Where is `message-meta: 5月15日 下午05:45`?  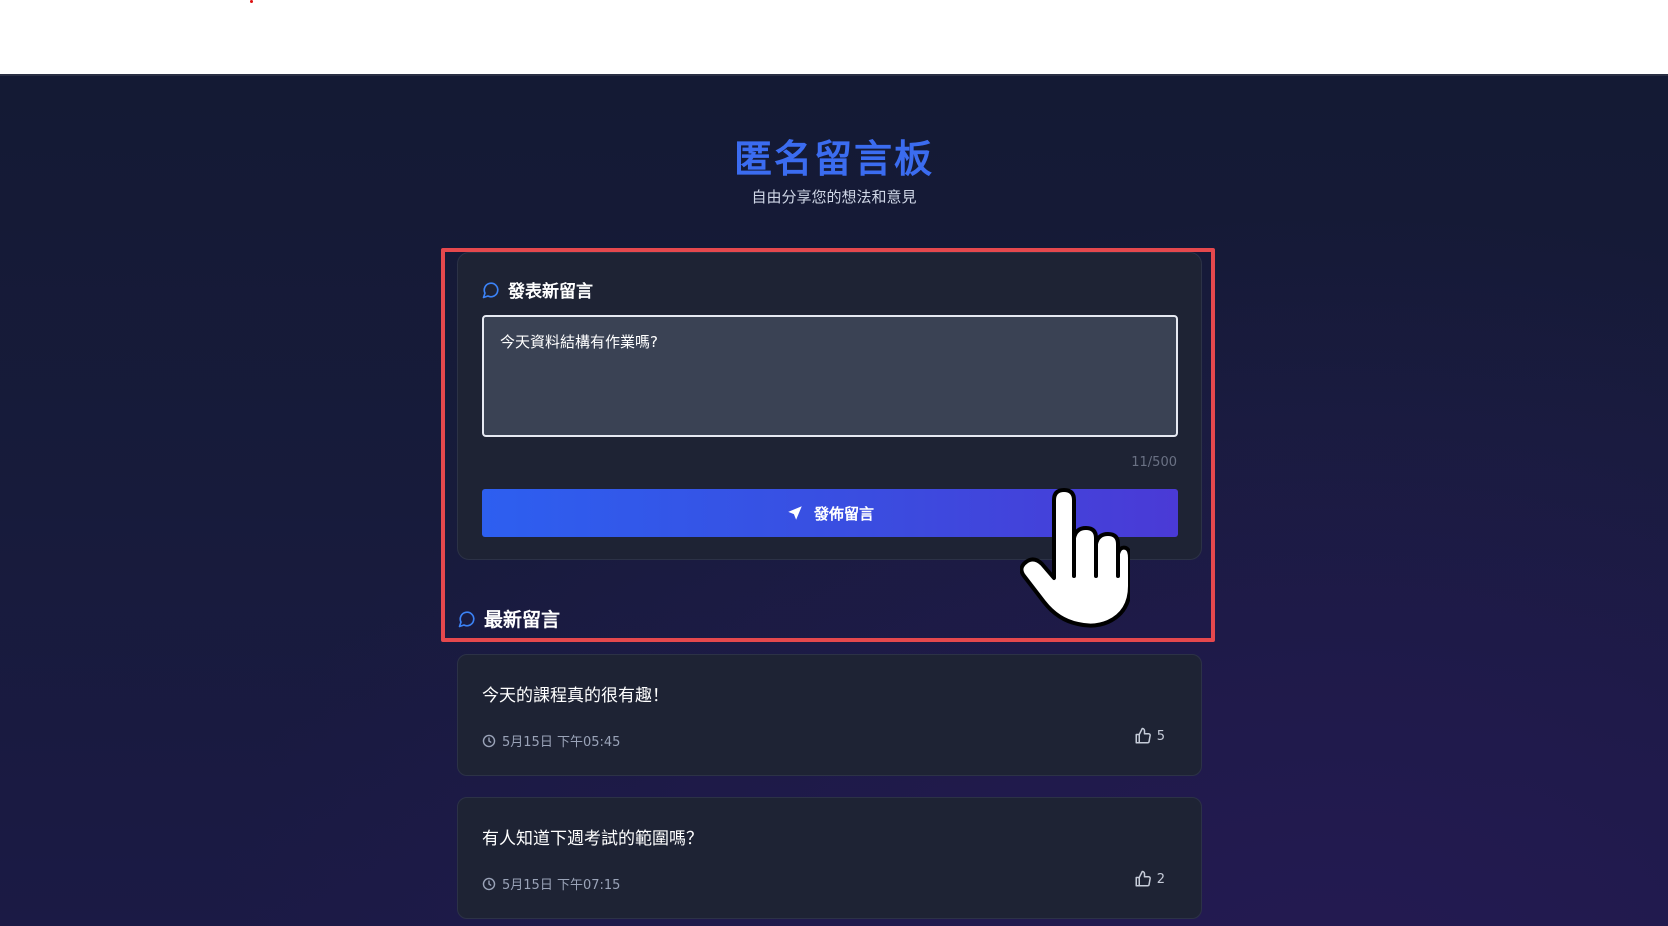 message-meta: 5月15日 下午05:45 is located at coordinates (551, 740).